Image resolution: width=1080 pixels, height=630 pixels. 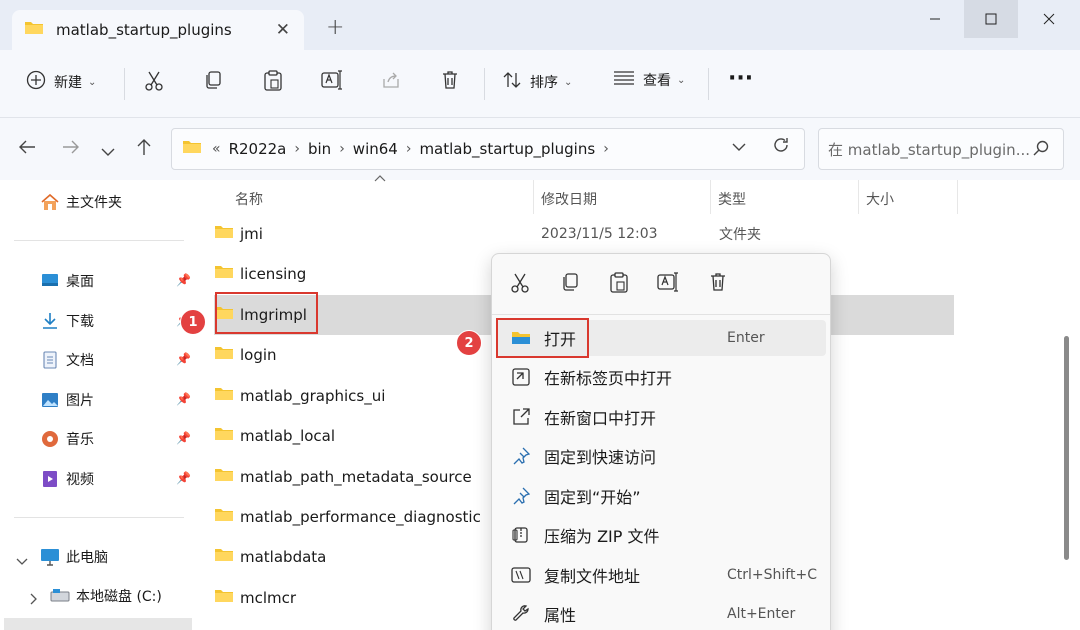 I want to click on copy-path-icon, so click(x=521, y=575).